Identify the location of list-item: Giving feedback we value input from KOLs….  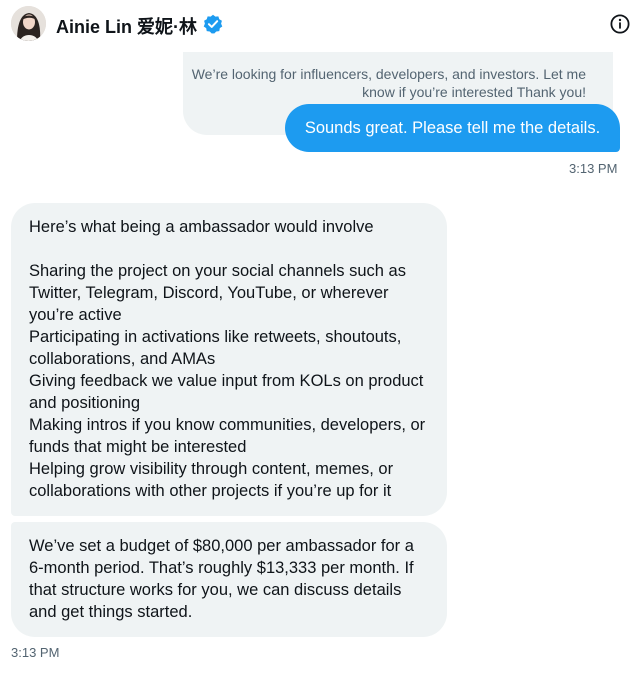
(226, 392).